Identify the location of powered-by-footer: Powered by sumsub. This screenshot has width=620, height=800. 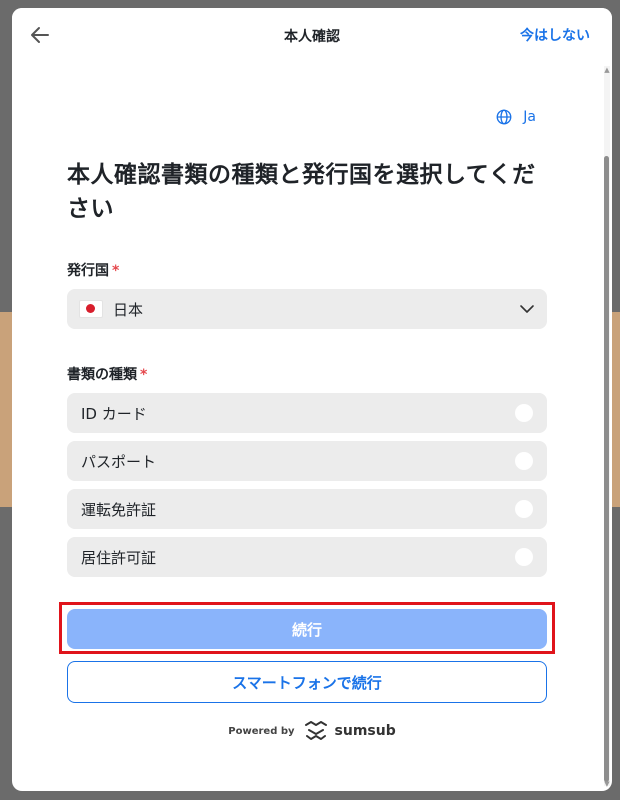
(312, 731).